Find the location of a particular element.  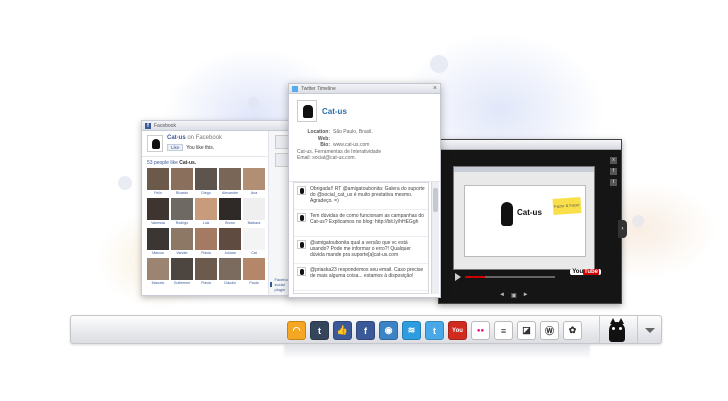

close-icon: x is located at coordinates (613, 160).